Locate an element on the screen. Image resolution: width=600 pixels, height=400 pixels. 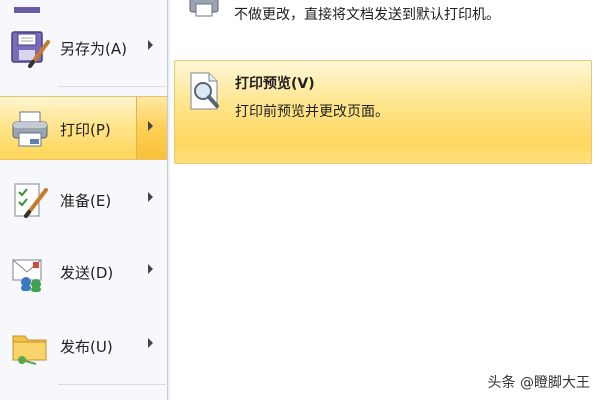
partial-icon is located at coordinates (27, 10).